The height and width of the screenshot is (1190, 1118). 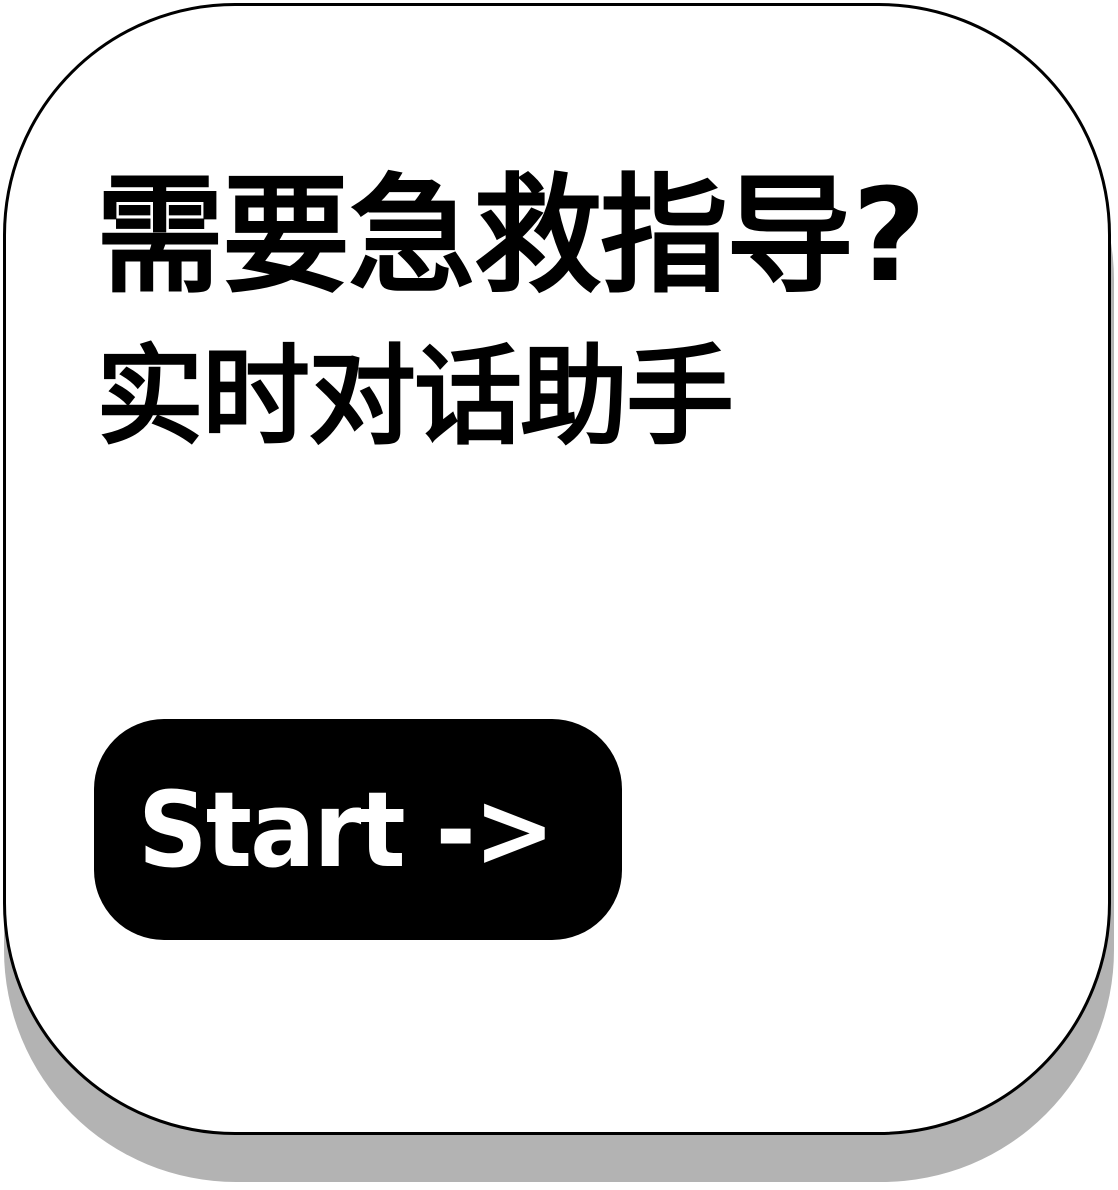 I want to click on card-subtitle: 实时对话助手, so click(x=415, y=397).